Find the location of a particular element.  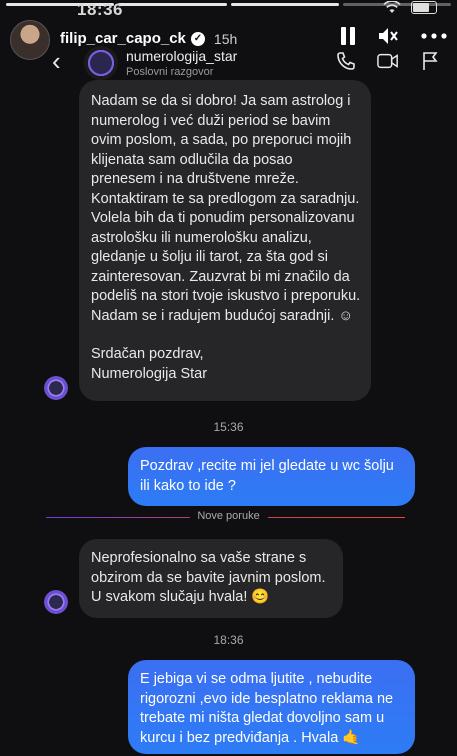

story-controls is located at coordinates (394, 36).